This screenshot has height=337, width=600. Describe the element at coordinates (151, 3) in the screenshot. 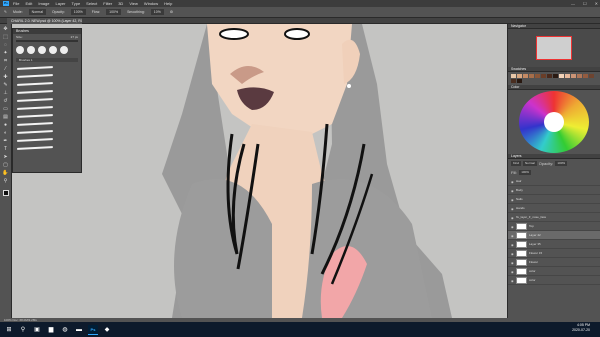

I see `menu-window: Window` at that location.